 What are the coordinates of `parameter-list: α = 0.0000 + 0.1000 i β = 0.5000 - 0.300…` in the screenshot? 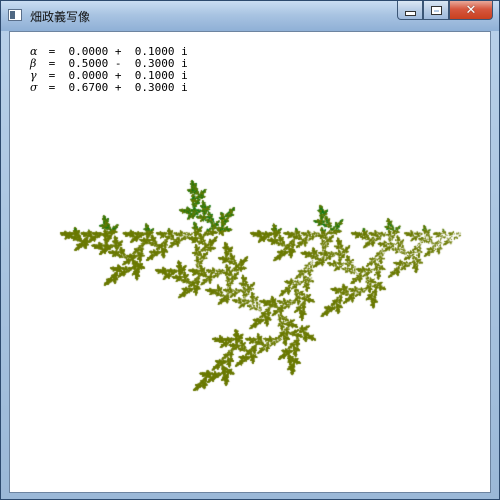 It's located at (109, 70).